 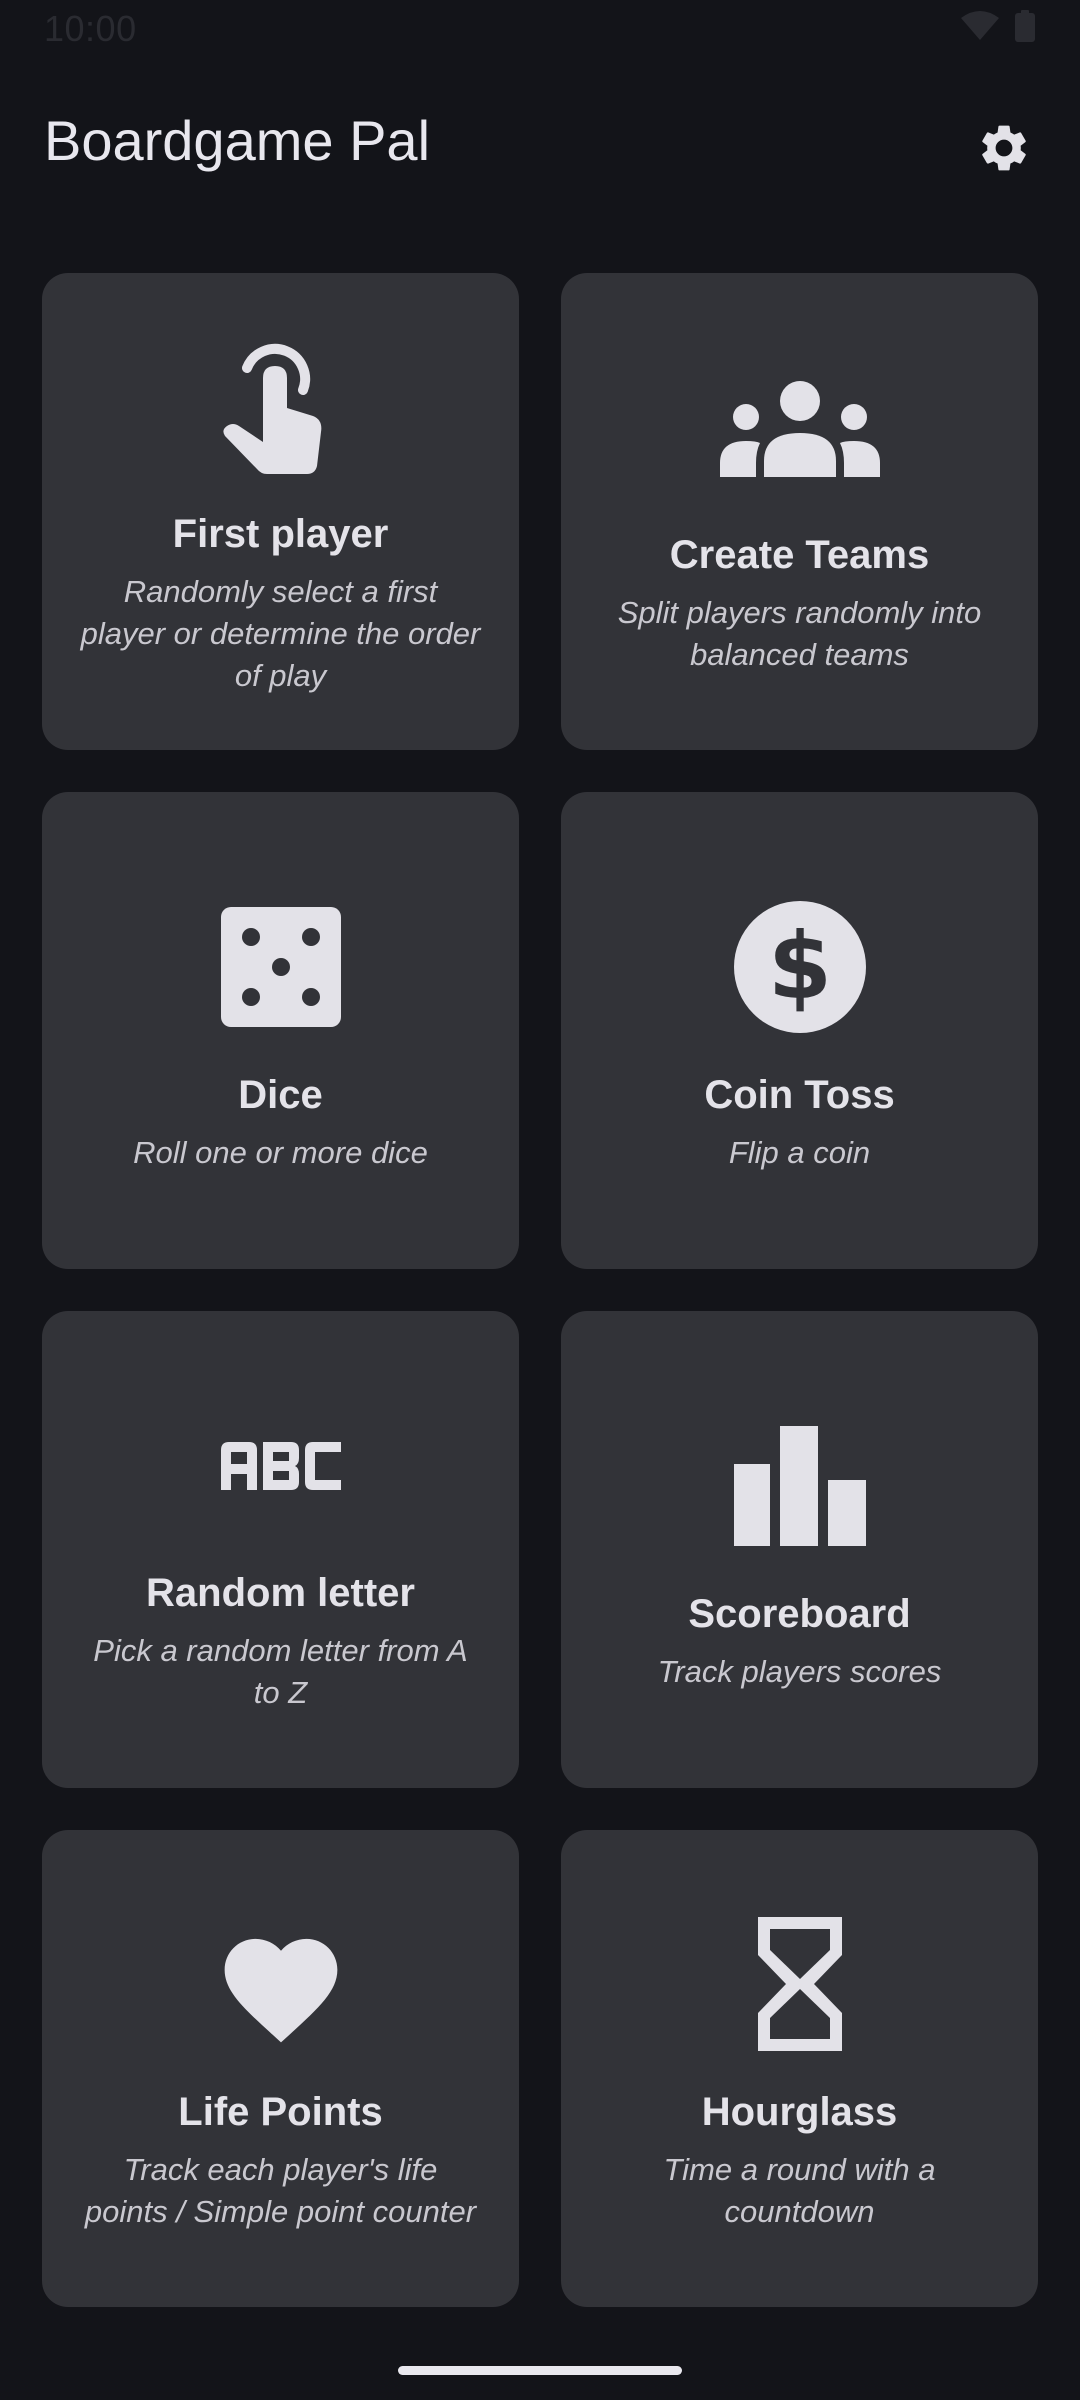 I want to click on bar-chart-icon, so click(x=800, y=1486).